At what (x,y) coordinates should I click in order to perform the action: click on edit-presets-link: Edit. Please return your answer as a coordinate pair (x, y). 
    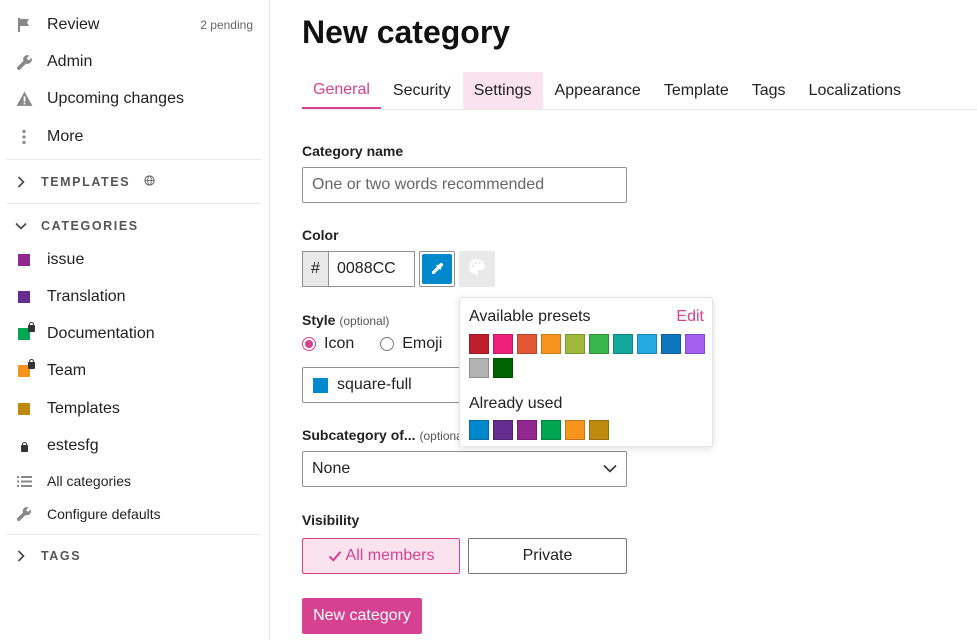
    Looking at the image, I should click on (690, 317).